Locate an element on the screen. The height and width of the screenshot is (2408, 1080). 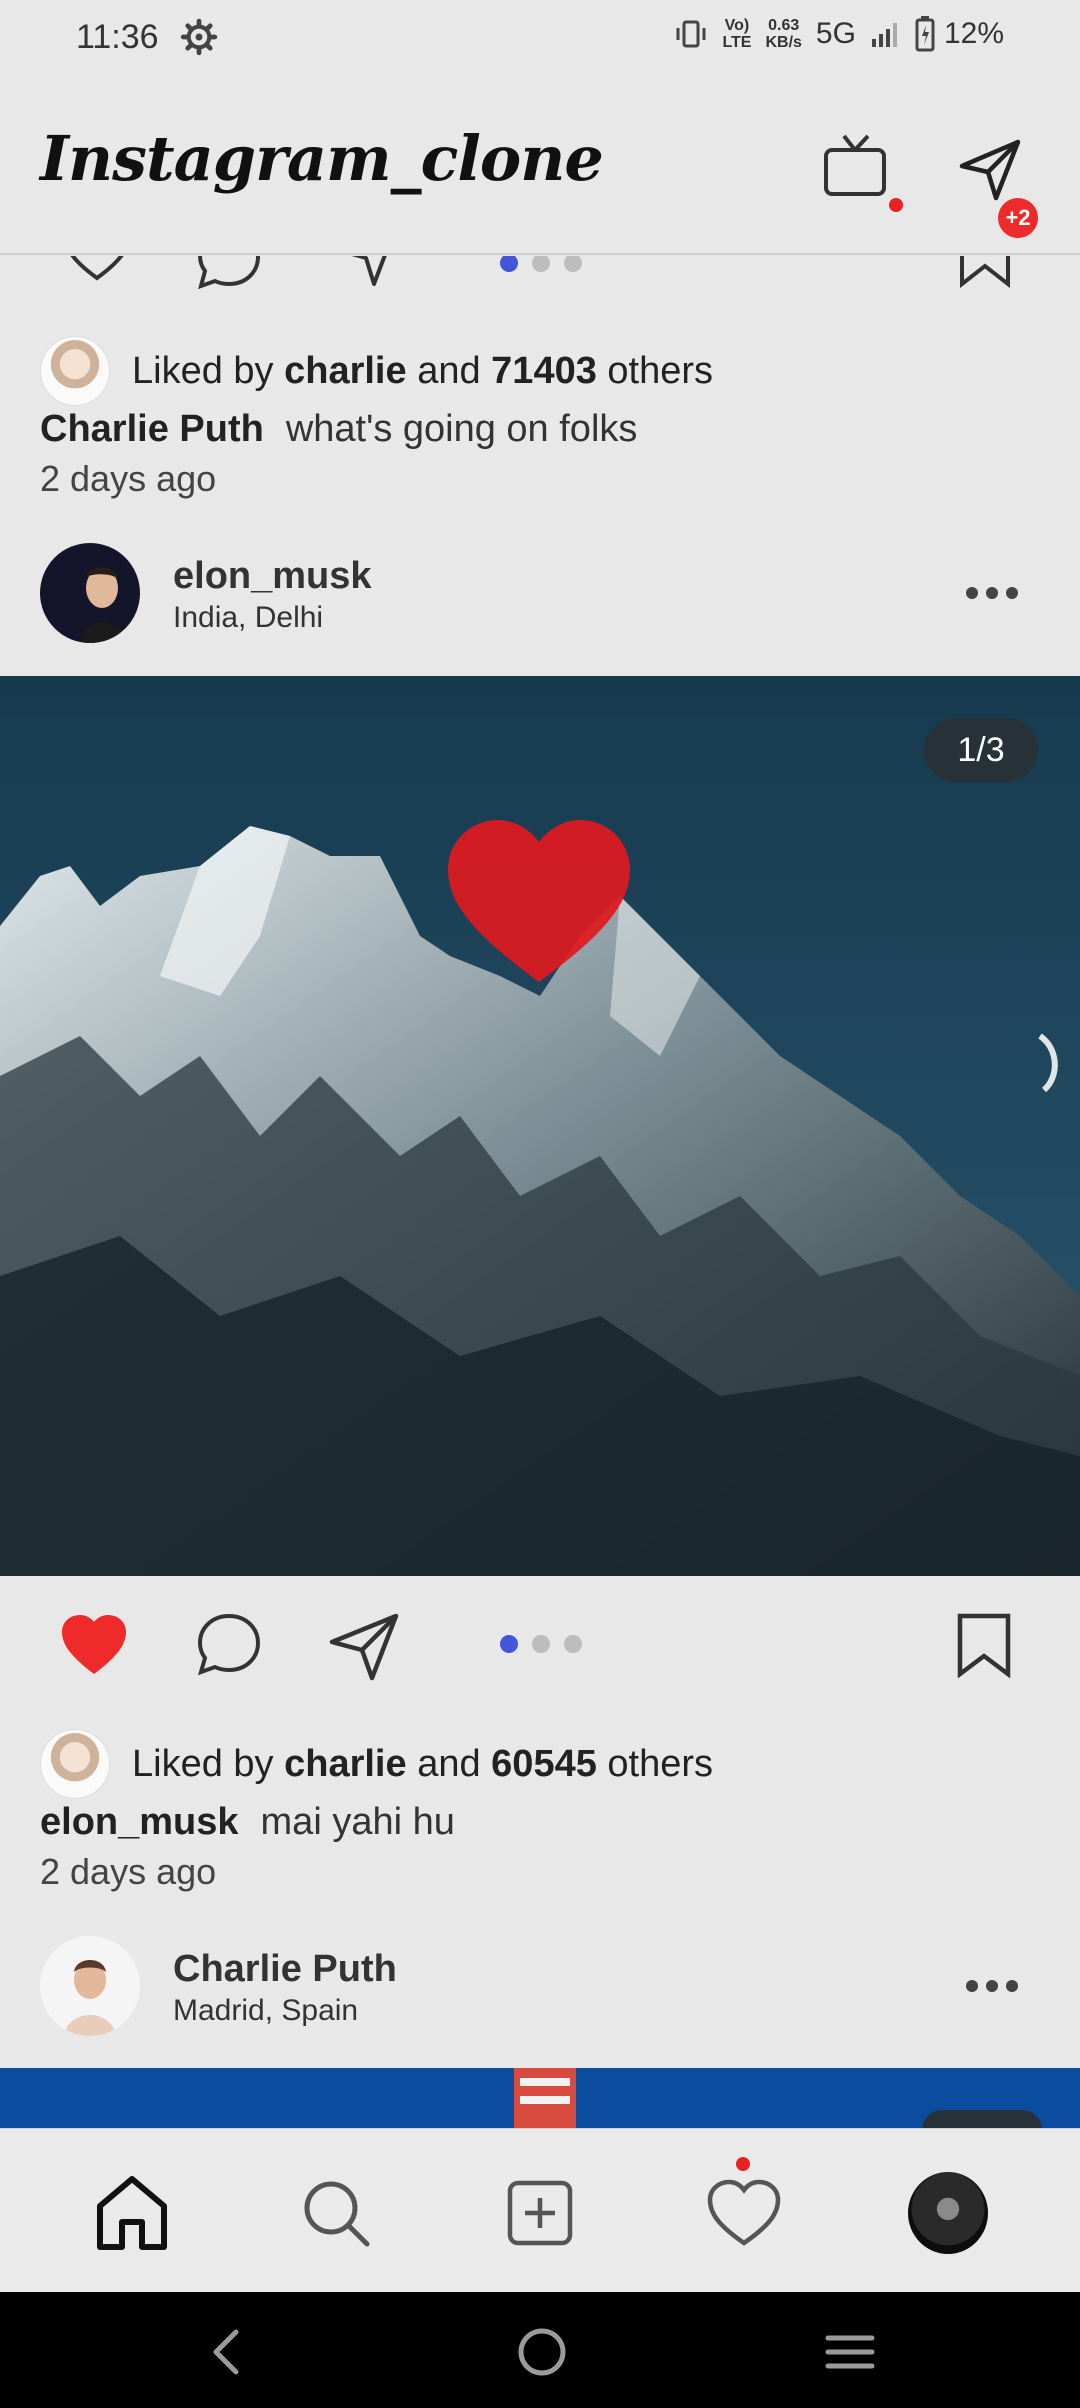
previous-post-actions is located at coordinates (540, 276).